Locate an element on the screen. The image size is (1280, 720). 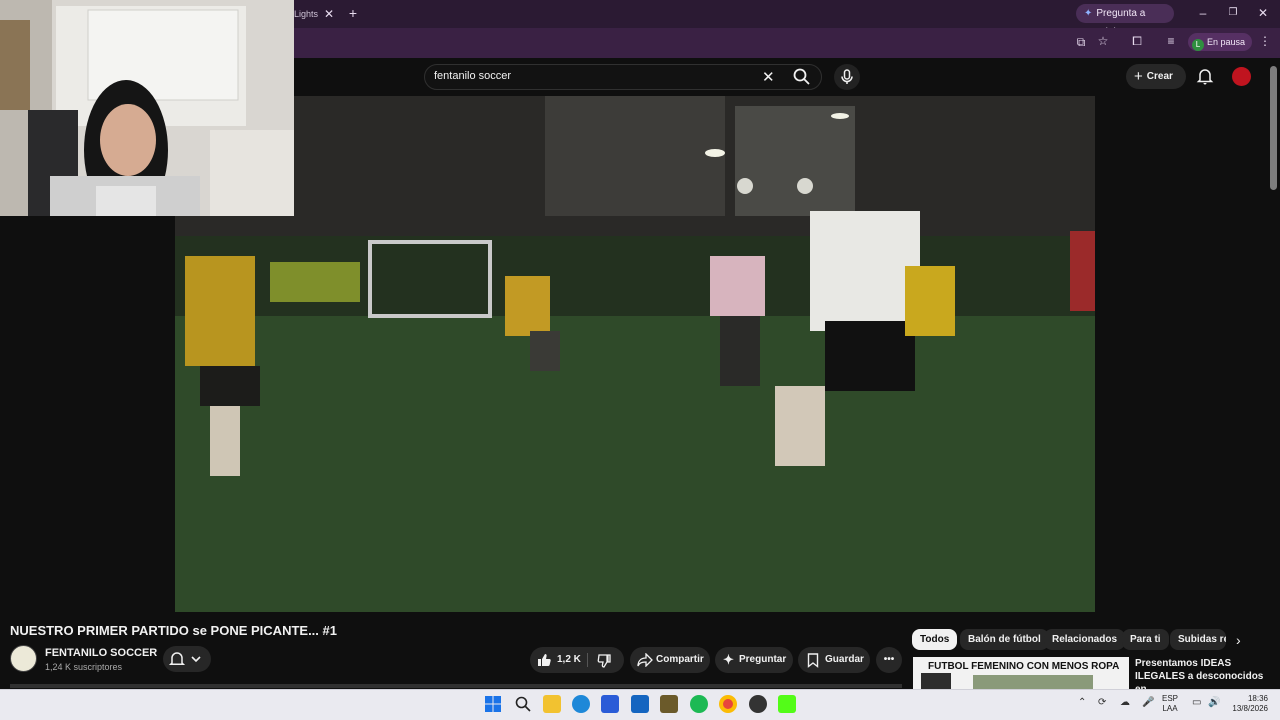
profile-avatar: L is located at coordinates (1198, 45).